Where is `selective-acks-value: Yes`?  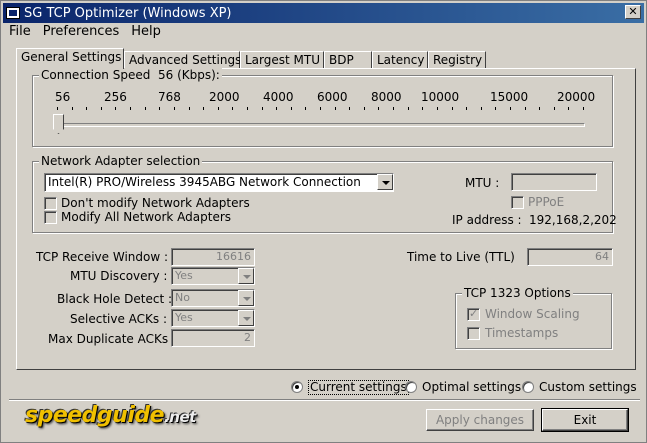
selective-acks-value: Yes is located at coordinates (184, 317).